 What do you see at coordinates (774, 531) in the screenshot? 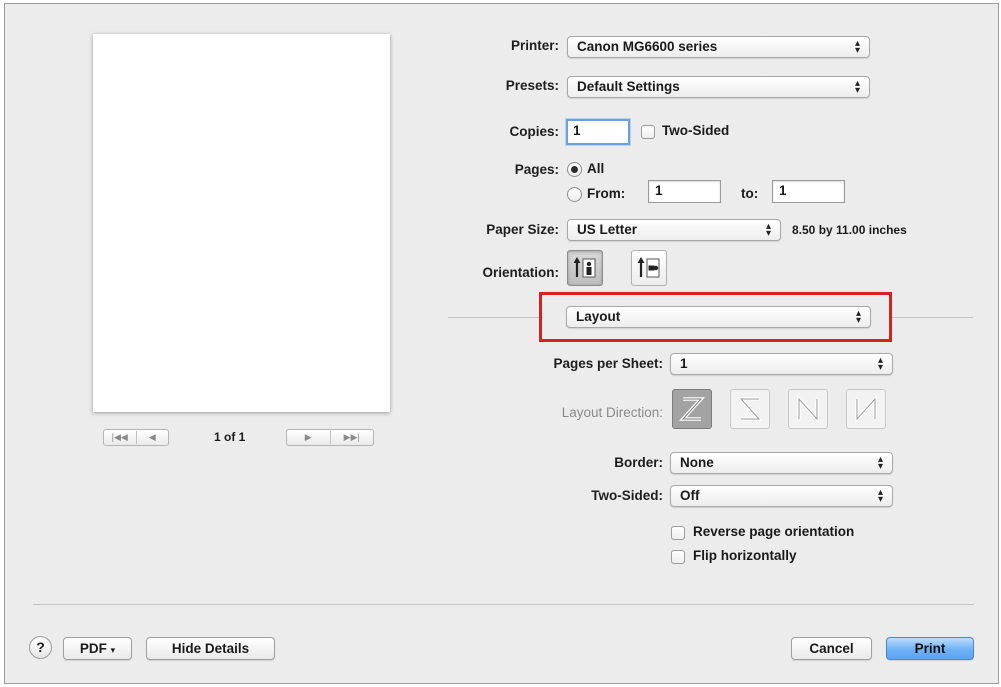
I see `reverse-orientation-label: Reverse page orientation` at bounding box center [774, 531].